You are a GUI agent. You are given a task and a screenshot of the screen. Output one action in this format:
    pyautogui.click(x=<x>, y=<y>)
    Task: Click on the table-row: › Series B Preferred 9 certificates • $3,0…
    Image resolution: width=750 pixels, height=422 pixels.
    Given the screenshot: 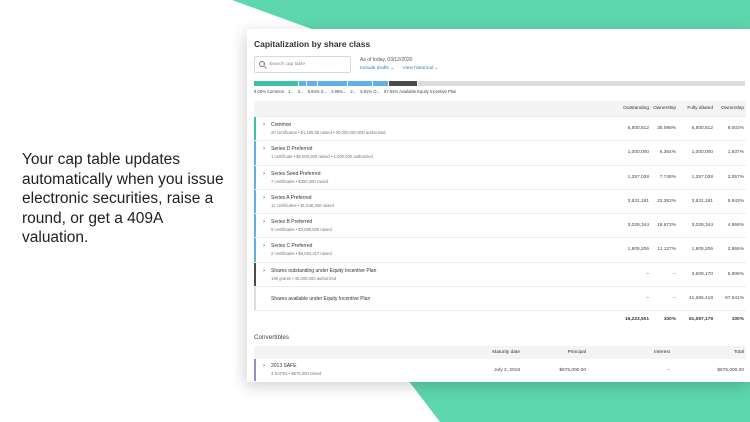 What is the action you would take?
    pyautogui.click(x=500, y=225)
    